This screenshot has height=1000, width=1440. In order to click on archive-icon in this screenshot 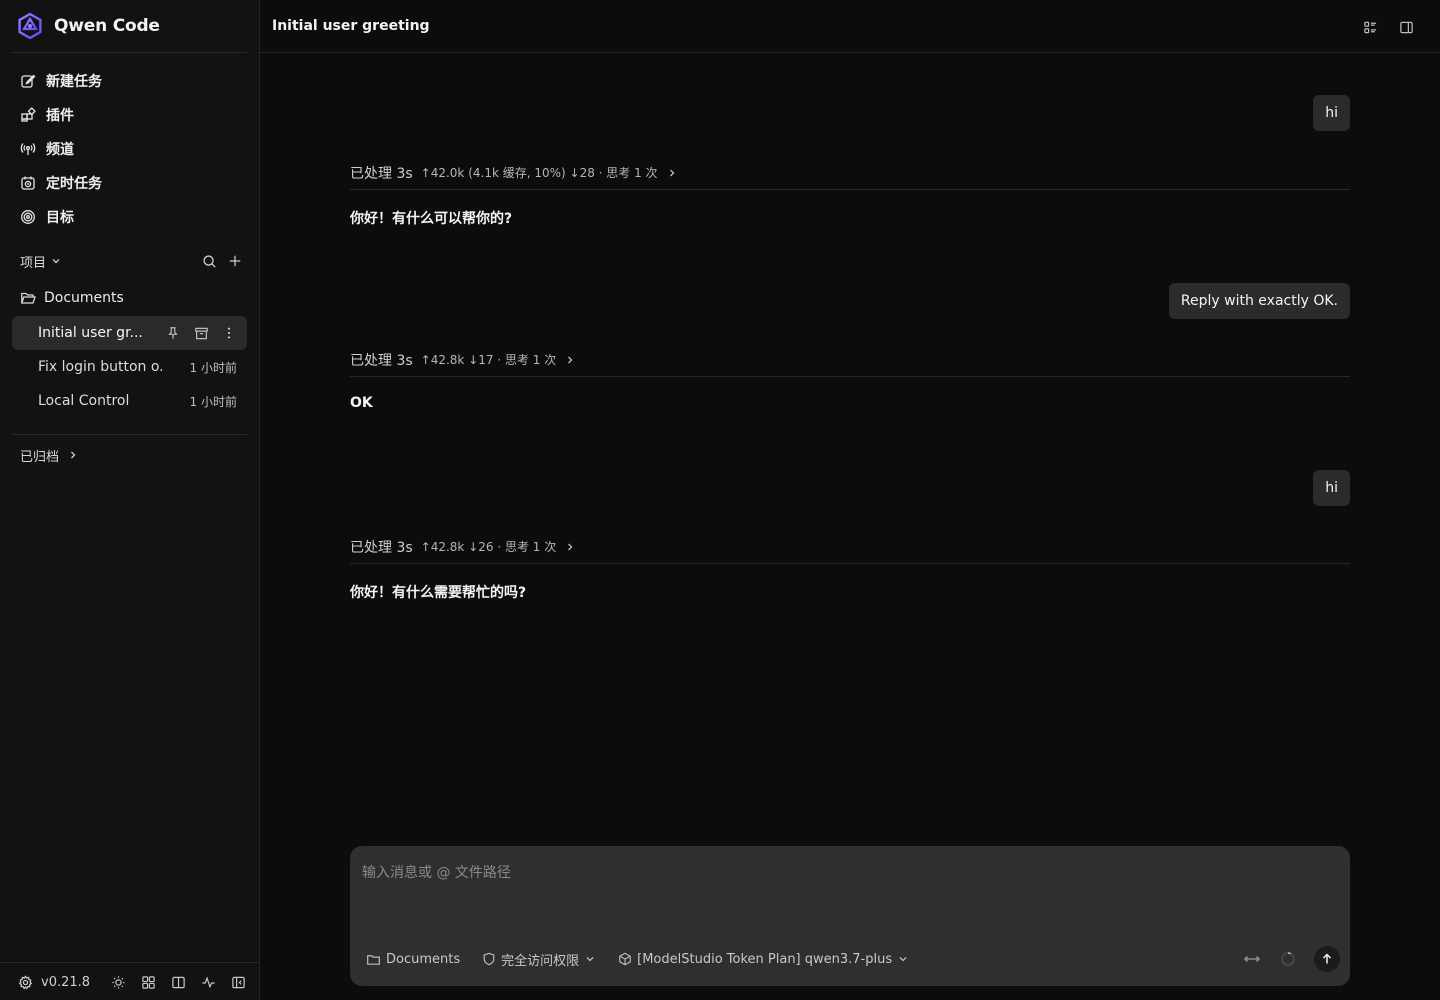, I will do `click(201, 333)`.